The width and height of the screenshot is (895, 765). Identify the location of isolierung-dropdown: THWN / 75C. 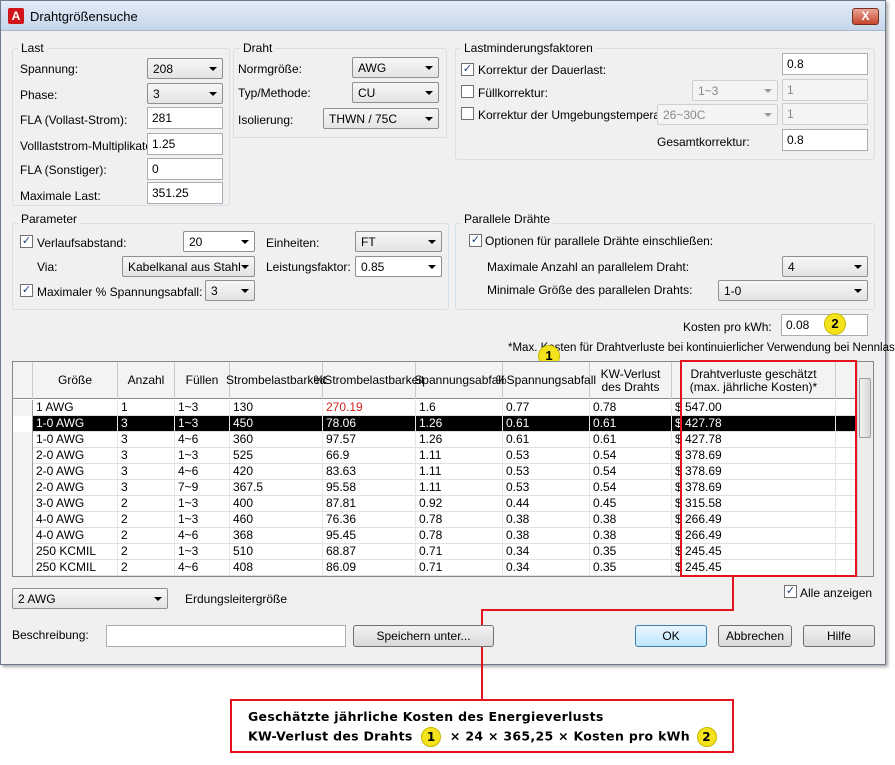
(381, 118).